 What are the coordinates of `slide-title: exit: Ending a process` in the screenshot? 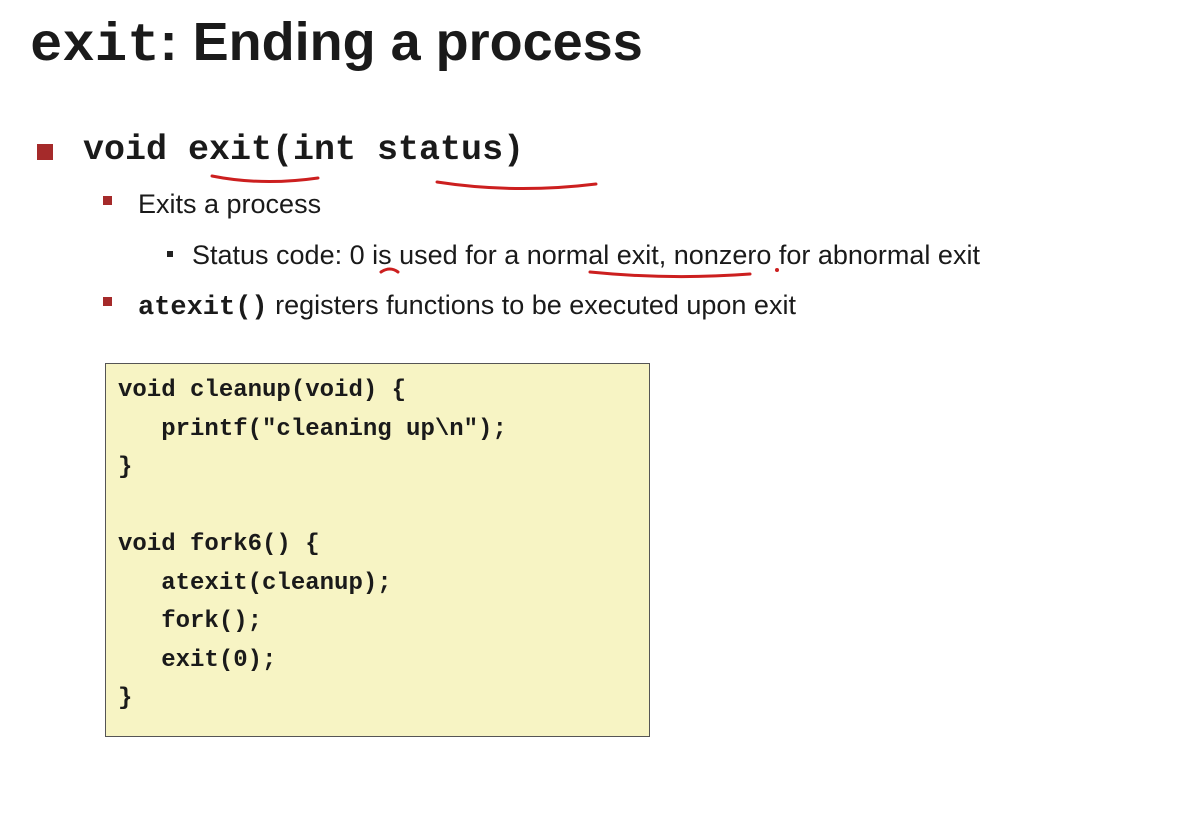 It's located at (336, 44).